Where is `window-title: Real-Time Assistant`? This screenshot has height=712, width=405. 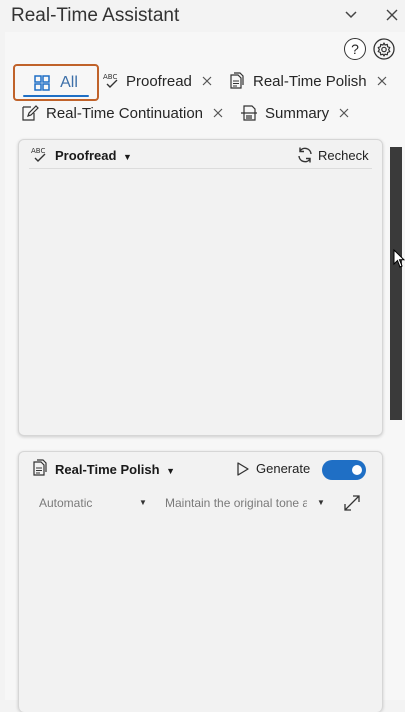
window-title: Real-Time Assistant is located at coordinates (95, 15).